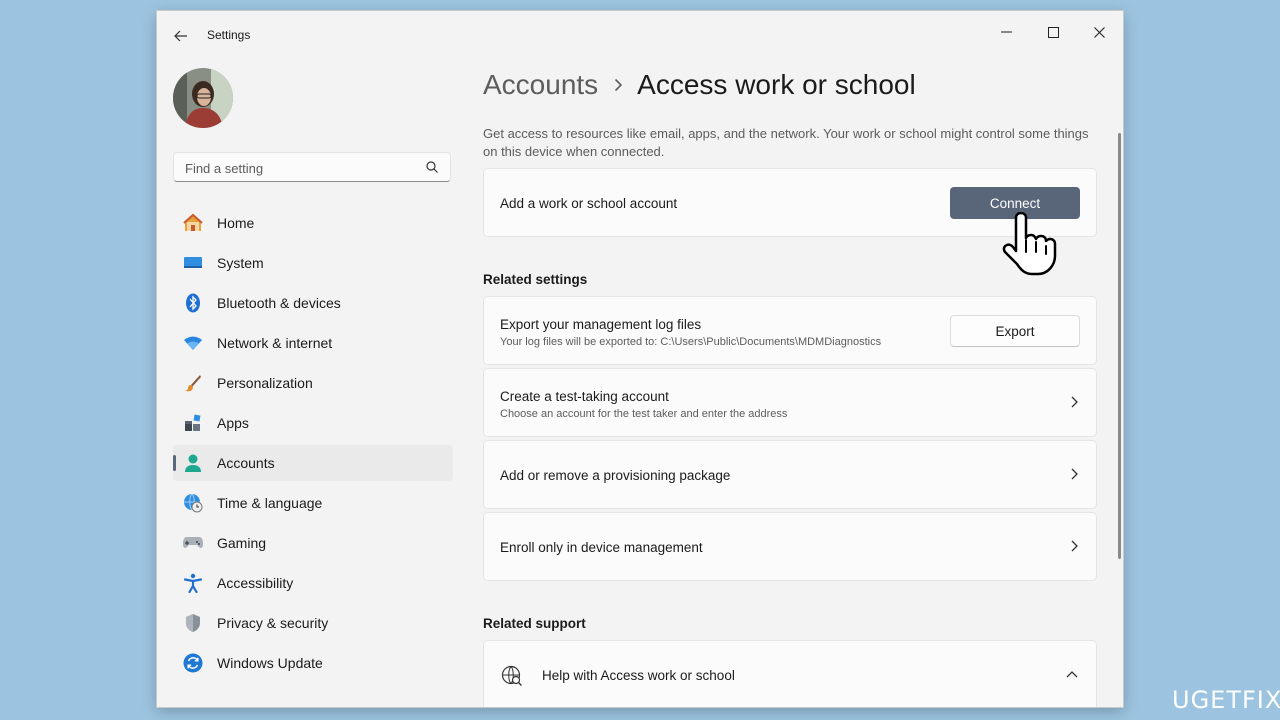 The width and height of the screenshot is (1280, 720). What do you see at coordinates (193, 343) in the screenshot?
I see `wifi-icon` at bounding box center [193, 343].